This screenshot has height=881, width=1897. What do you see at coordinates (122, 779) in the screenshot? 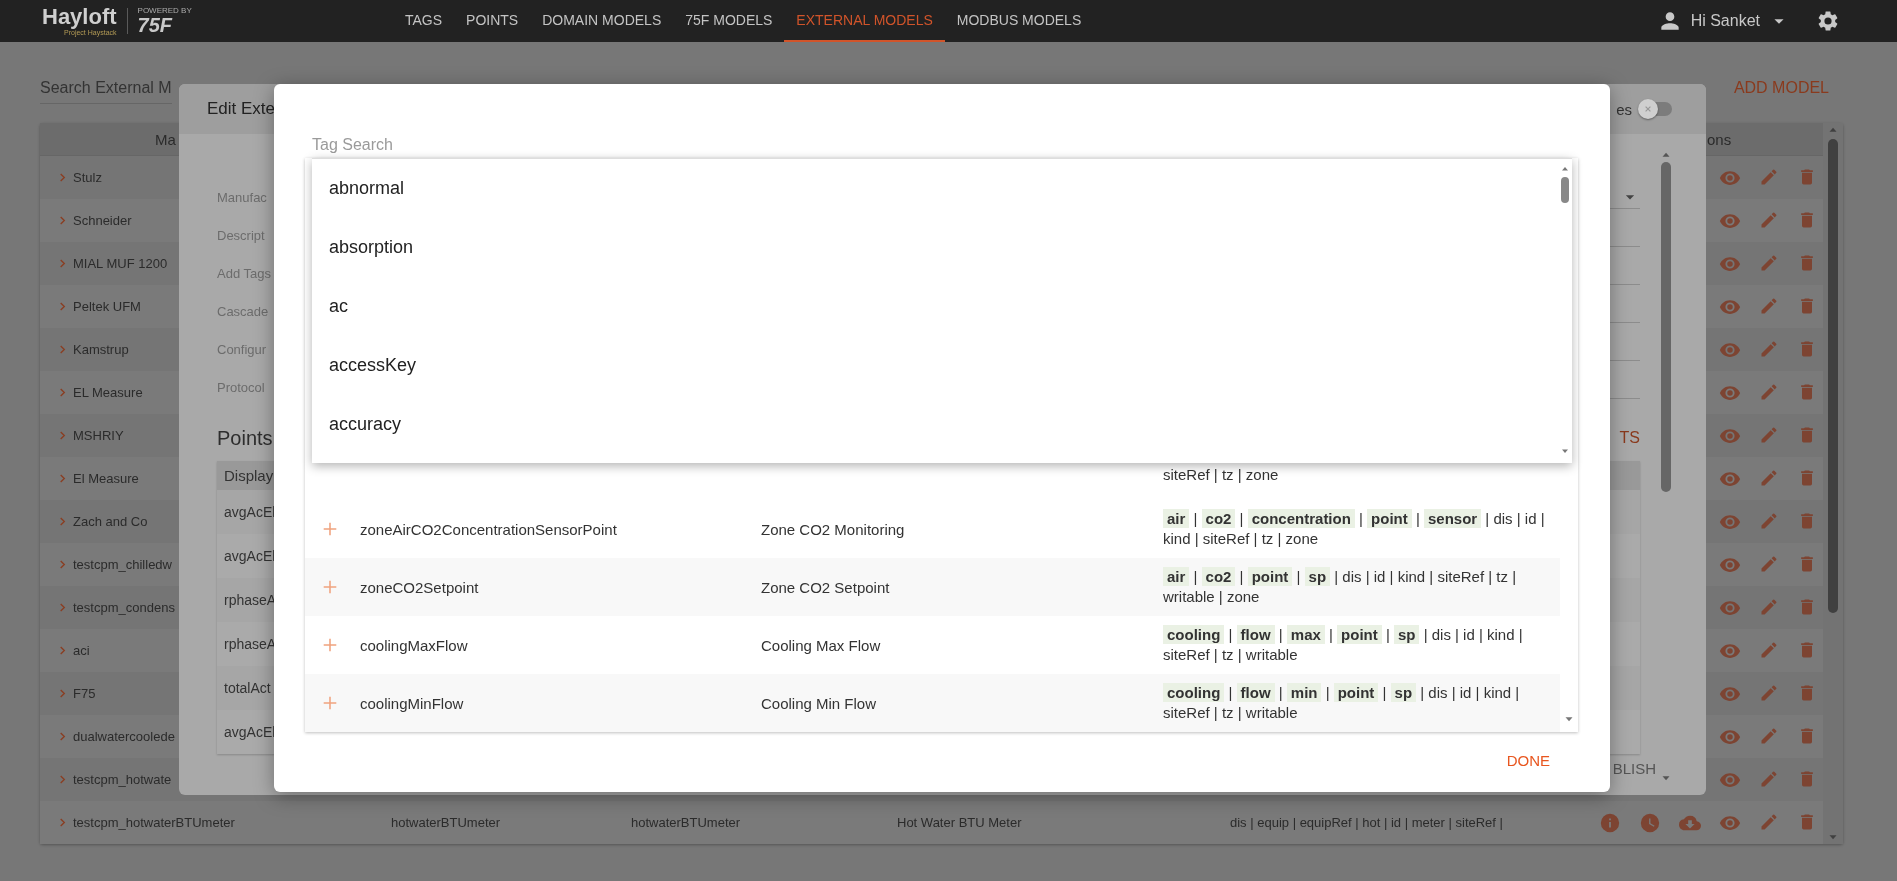
I see `model-name: testcpm_hotwate` at bounding box center [122, 779].